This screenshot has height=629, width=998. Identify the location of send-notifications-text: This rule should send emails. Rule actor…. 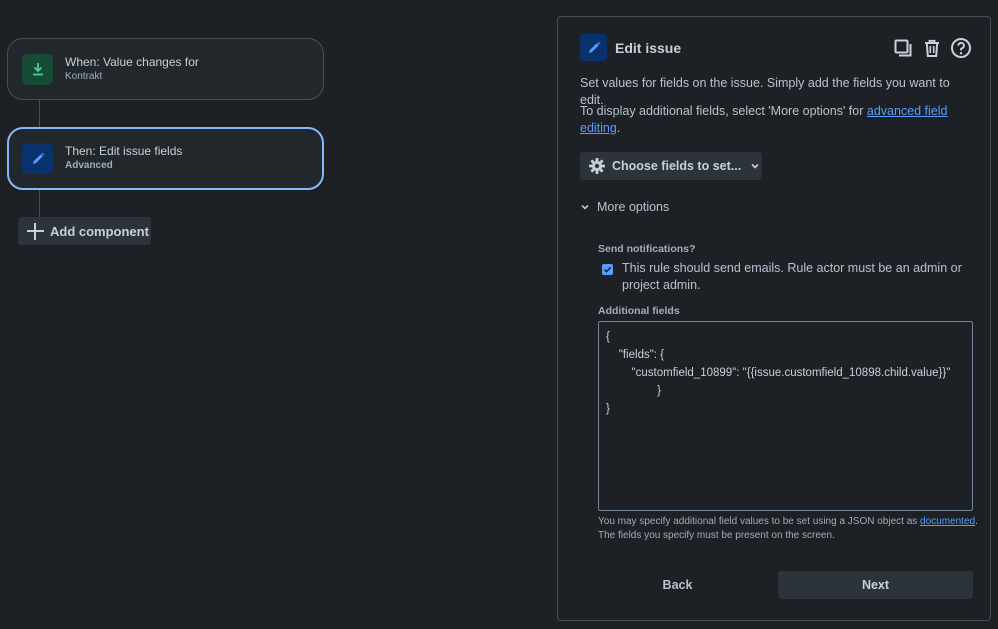
(792, 276).